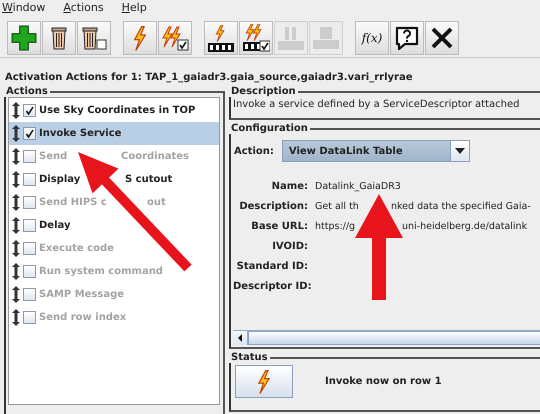 The height and width of the screenshot is (414, 540). I want to click on action-label: S cutout, so click(148, 179).